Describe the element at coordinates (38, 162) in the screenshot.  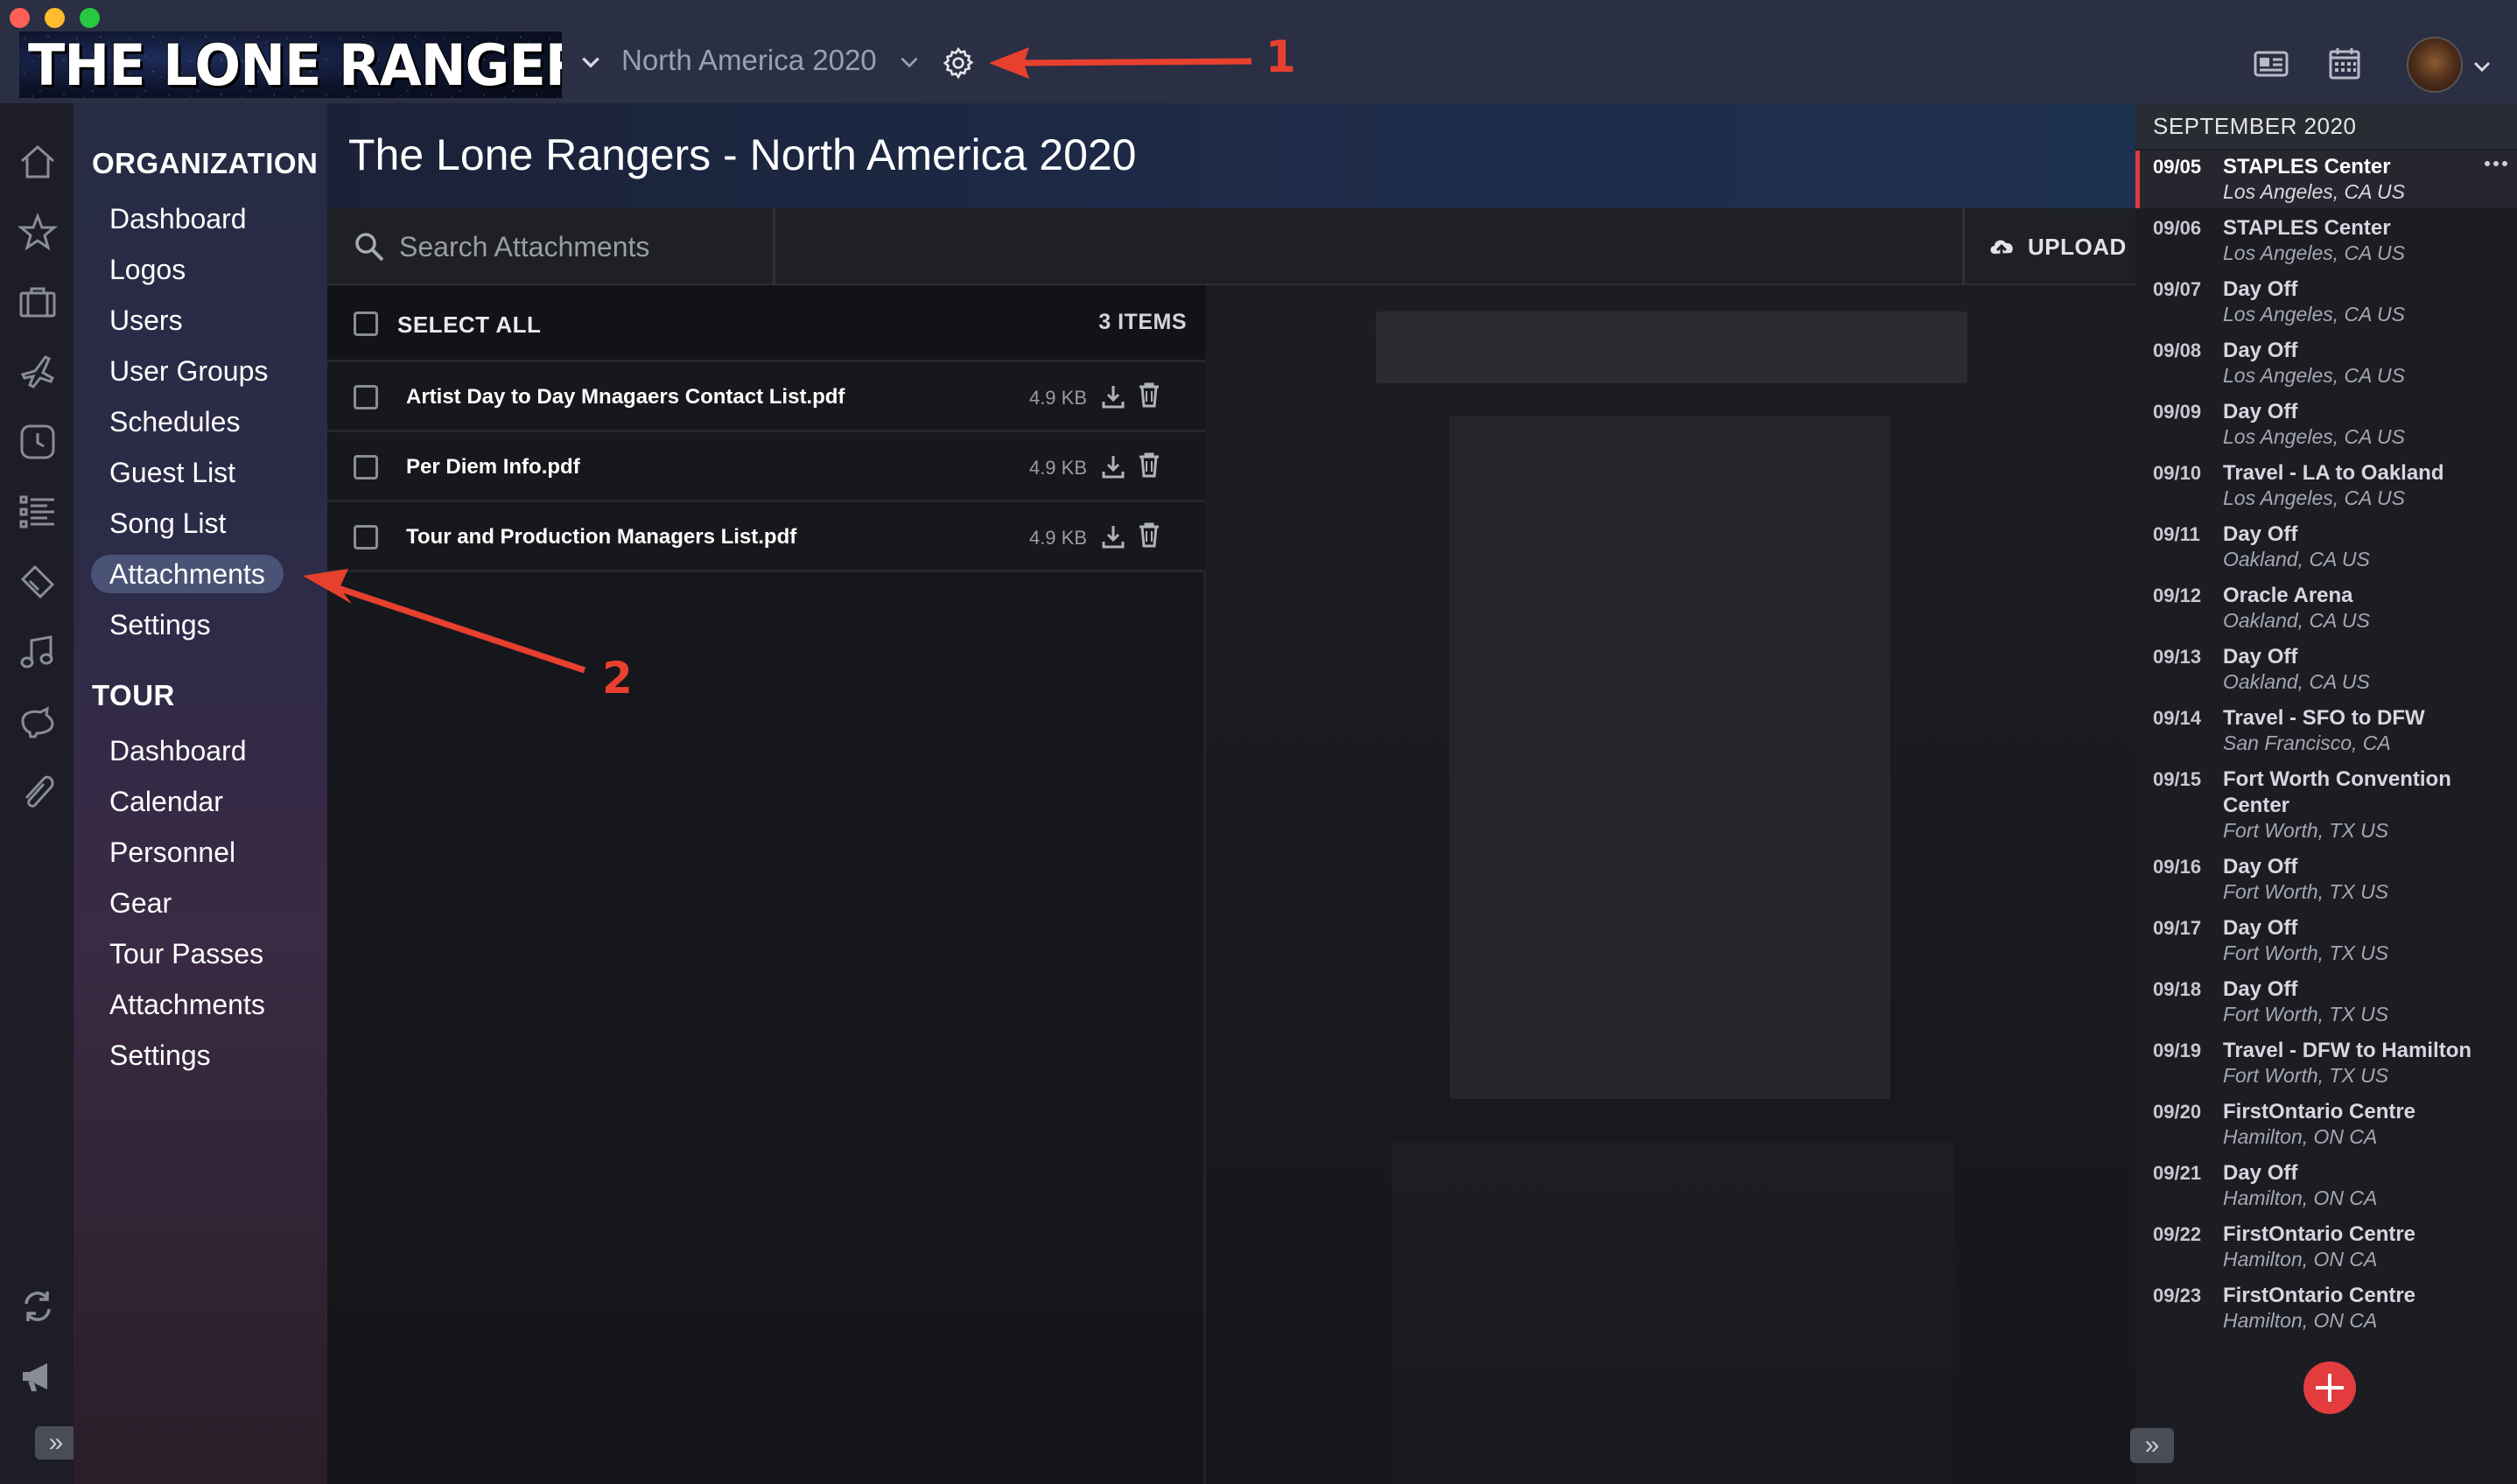
I see `home-icon` at that location.